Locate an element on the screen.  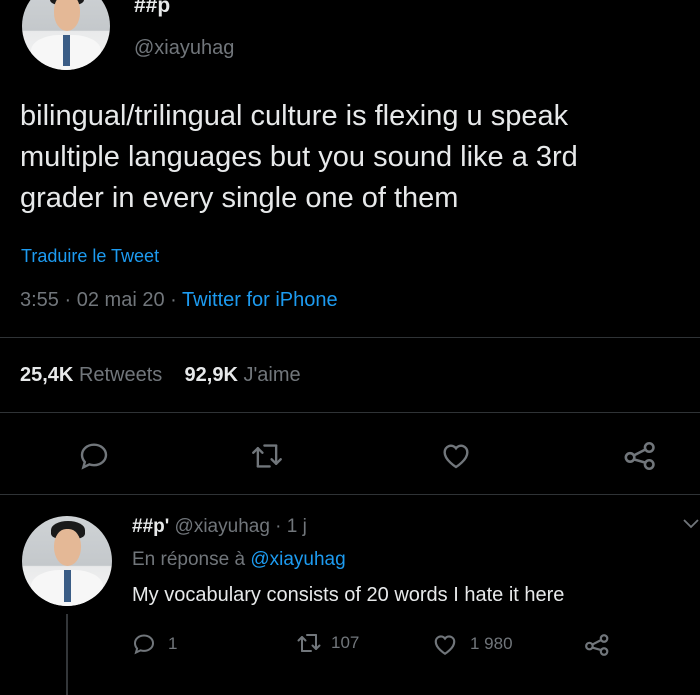
tweet-meta: 3:55 · 02 mai 20 · Twitter for iPhone is located at coordinates (179, 300).